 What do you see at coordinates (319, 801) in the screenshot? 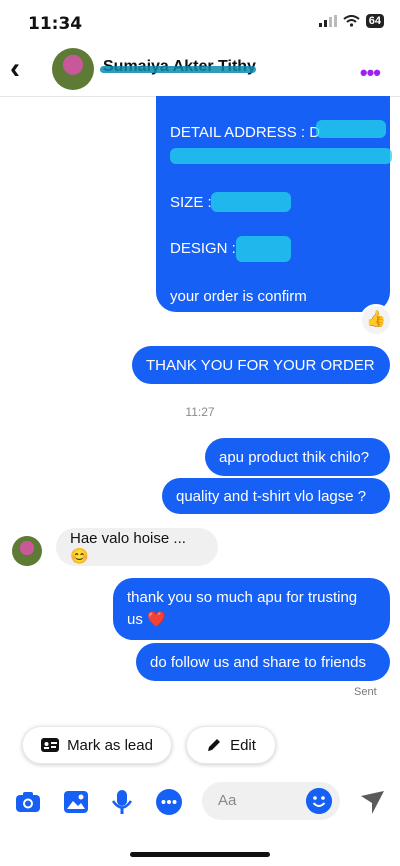
I see `emoji-icon` at bounding box center [319, 801].